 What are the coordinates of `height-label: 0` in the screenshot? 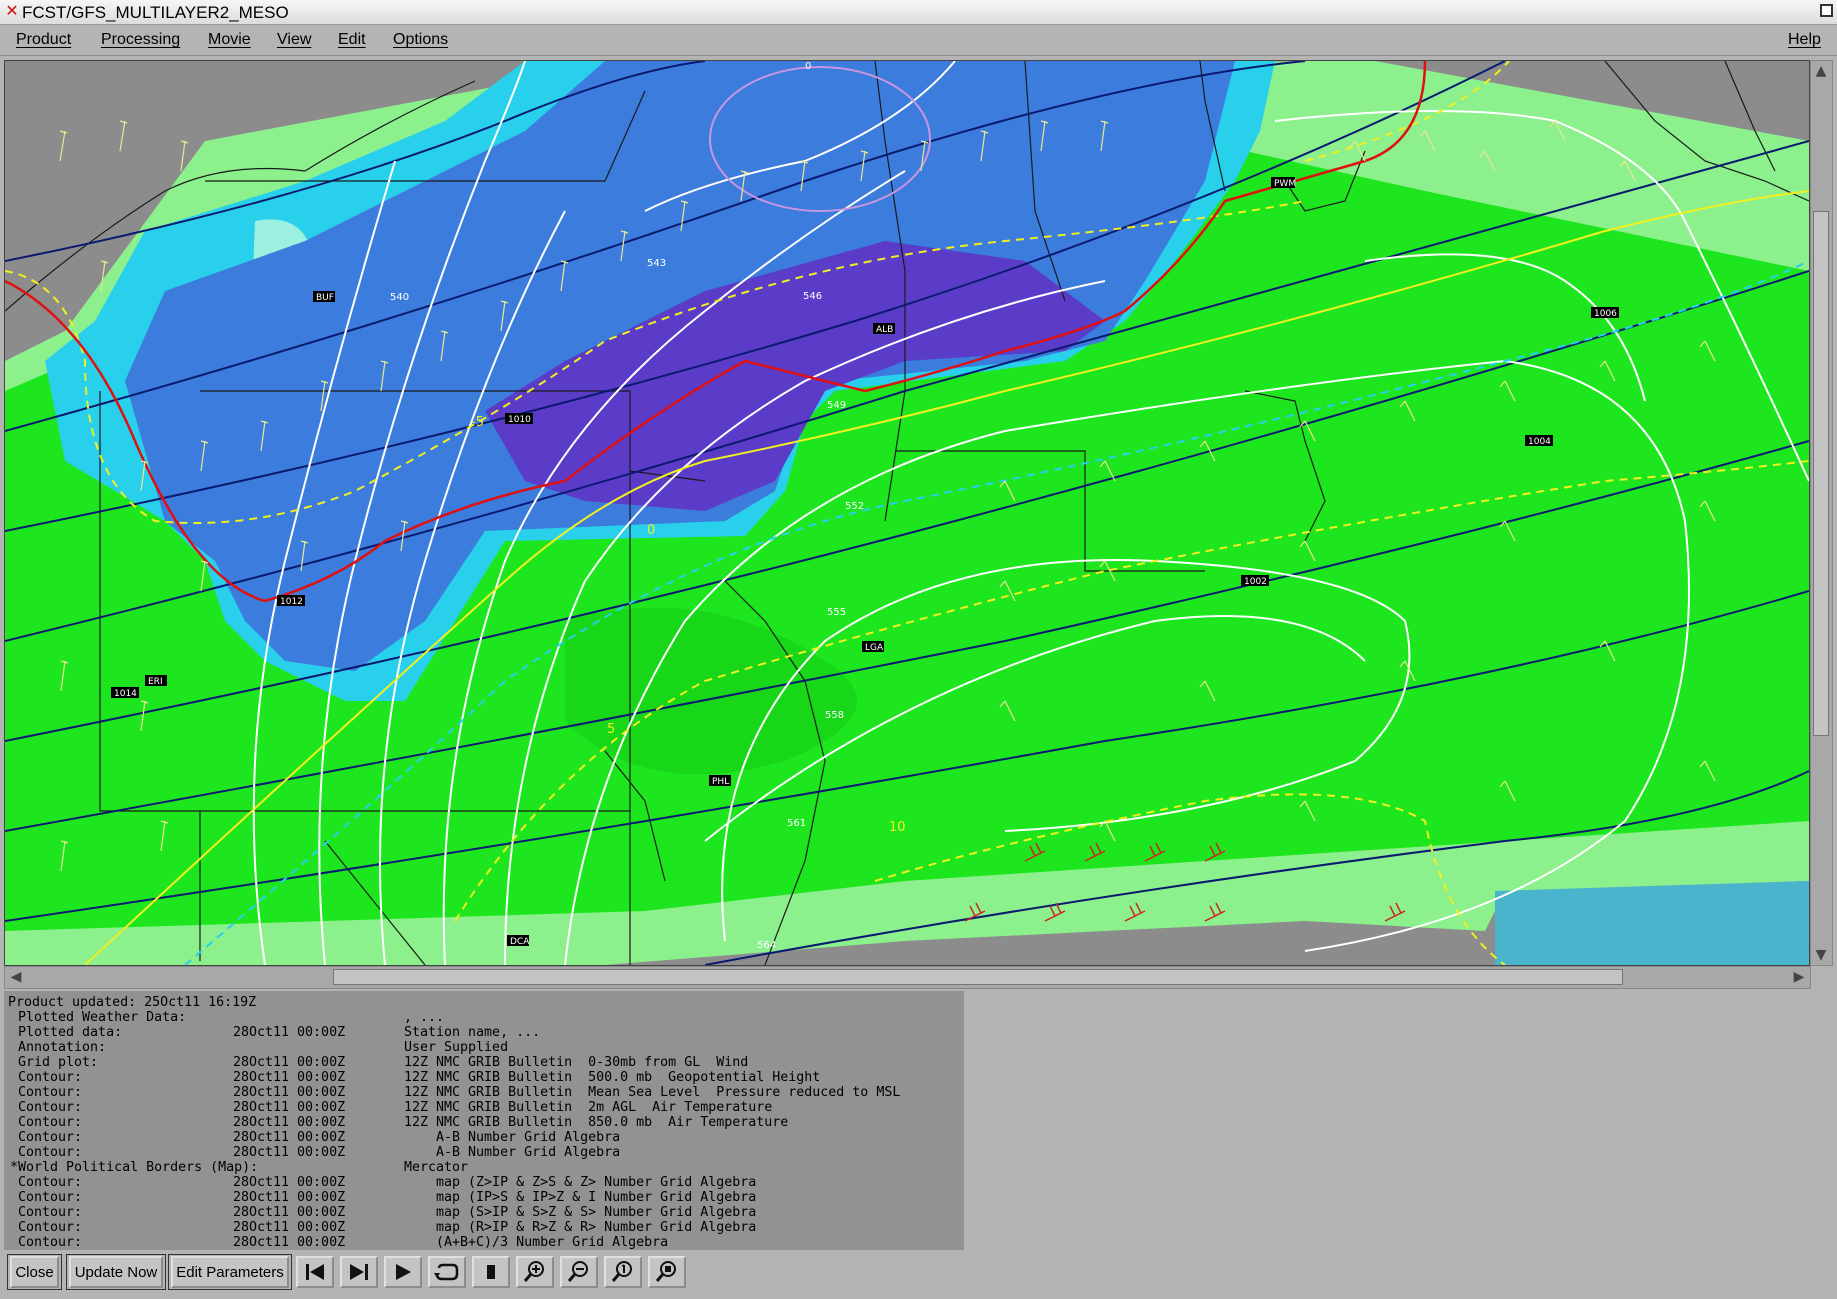 It's located at (808, 66).